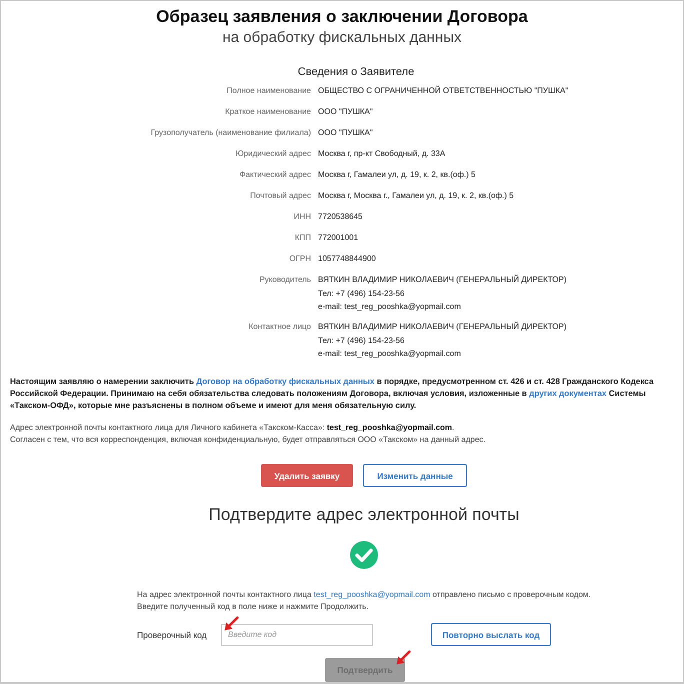  I want to click on field-value: 772001001, so click(339, 238).